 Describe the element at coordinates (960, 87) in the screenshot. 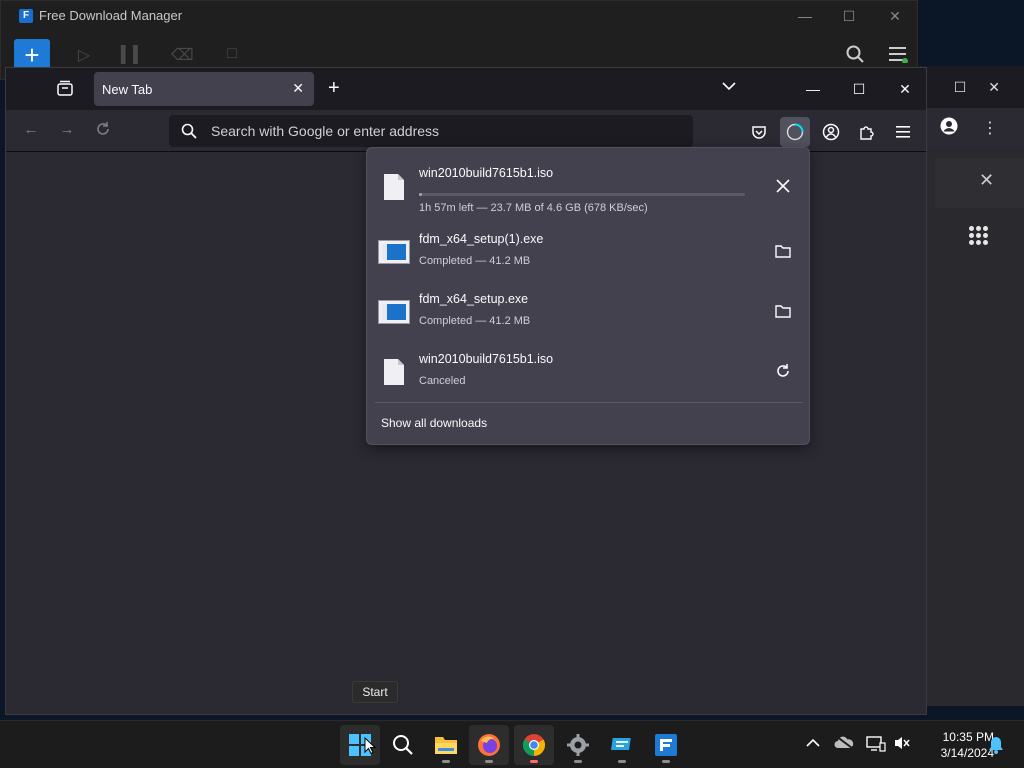

I see `bg-maximize-icon: ☐` at that location.